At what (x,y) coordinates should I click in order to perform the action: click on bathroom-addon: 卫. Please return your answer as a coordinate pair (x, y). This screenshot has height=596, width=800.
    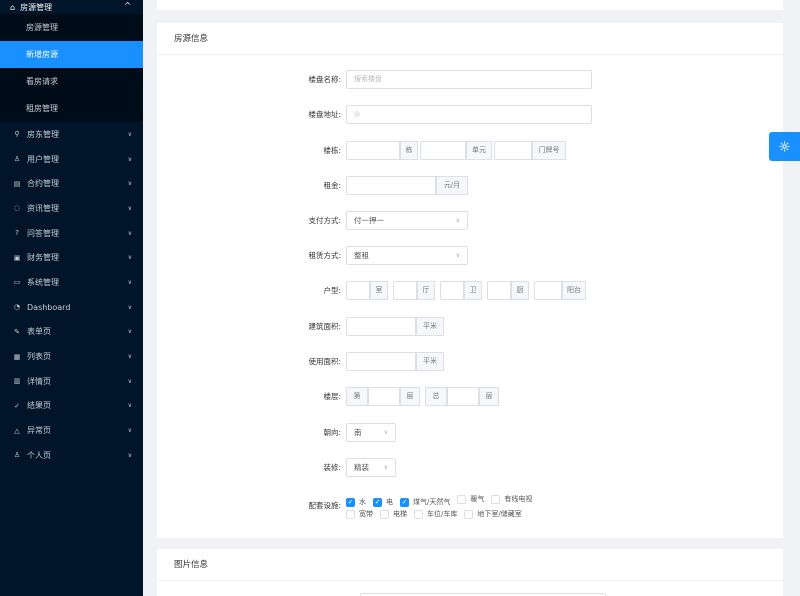
    Looking at the image, I should click on (473, 290).